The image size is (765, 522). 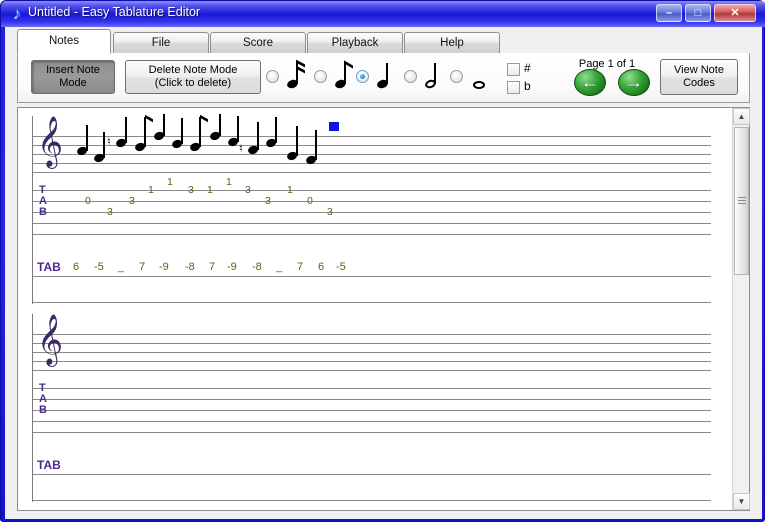 What do you see at coordinates (161, 42) in the screenshot?
I see `tab-file: File` at bounding box center [161, 42].